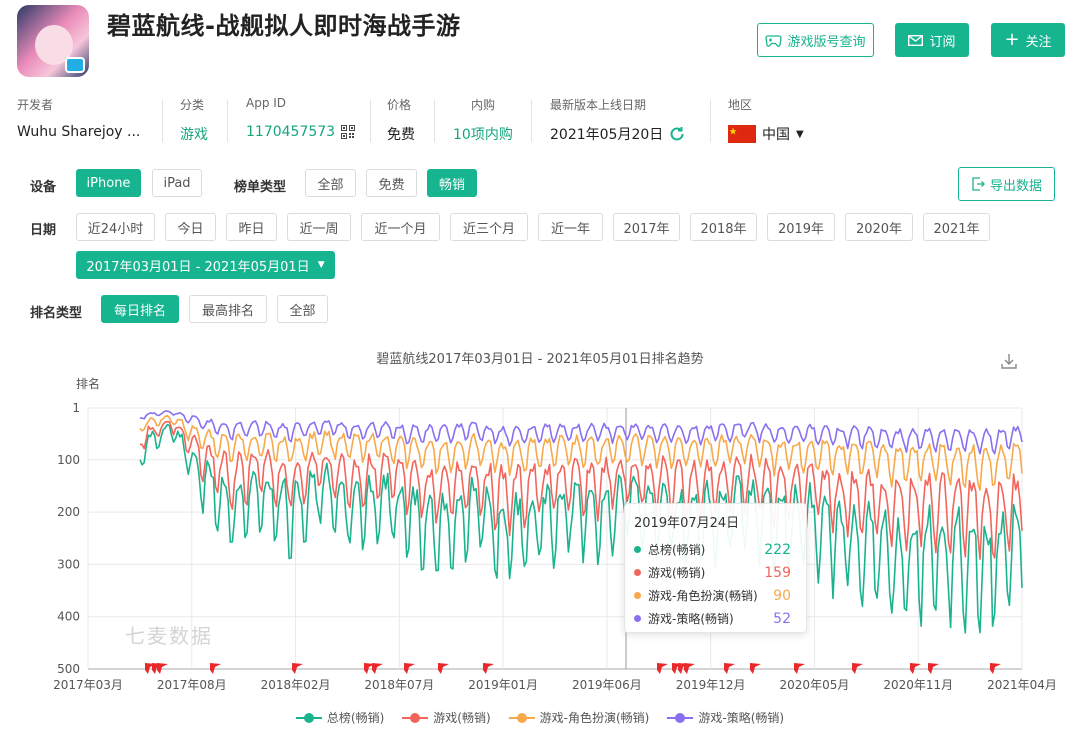 The width and height of the screenshot is (1080, 742). I want to click on x-tick-label: 2021年04月, so click(1022, 685).